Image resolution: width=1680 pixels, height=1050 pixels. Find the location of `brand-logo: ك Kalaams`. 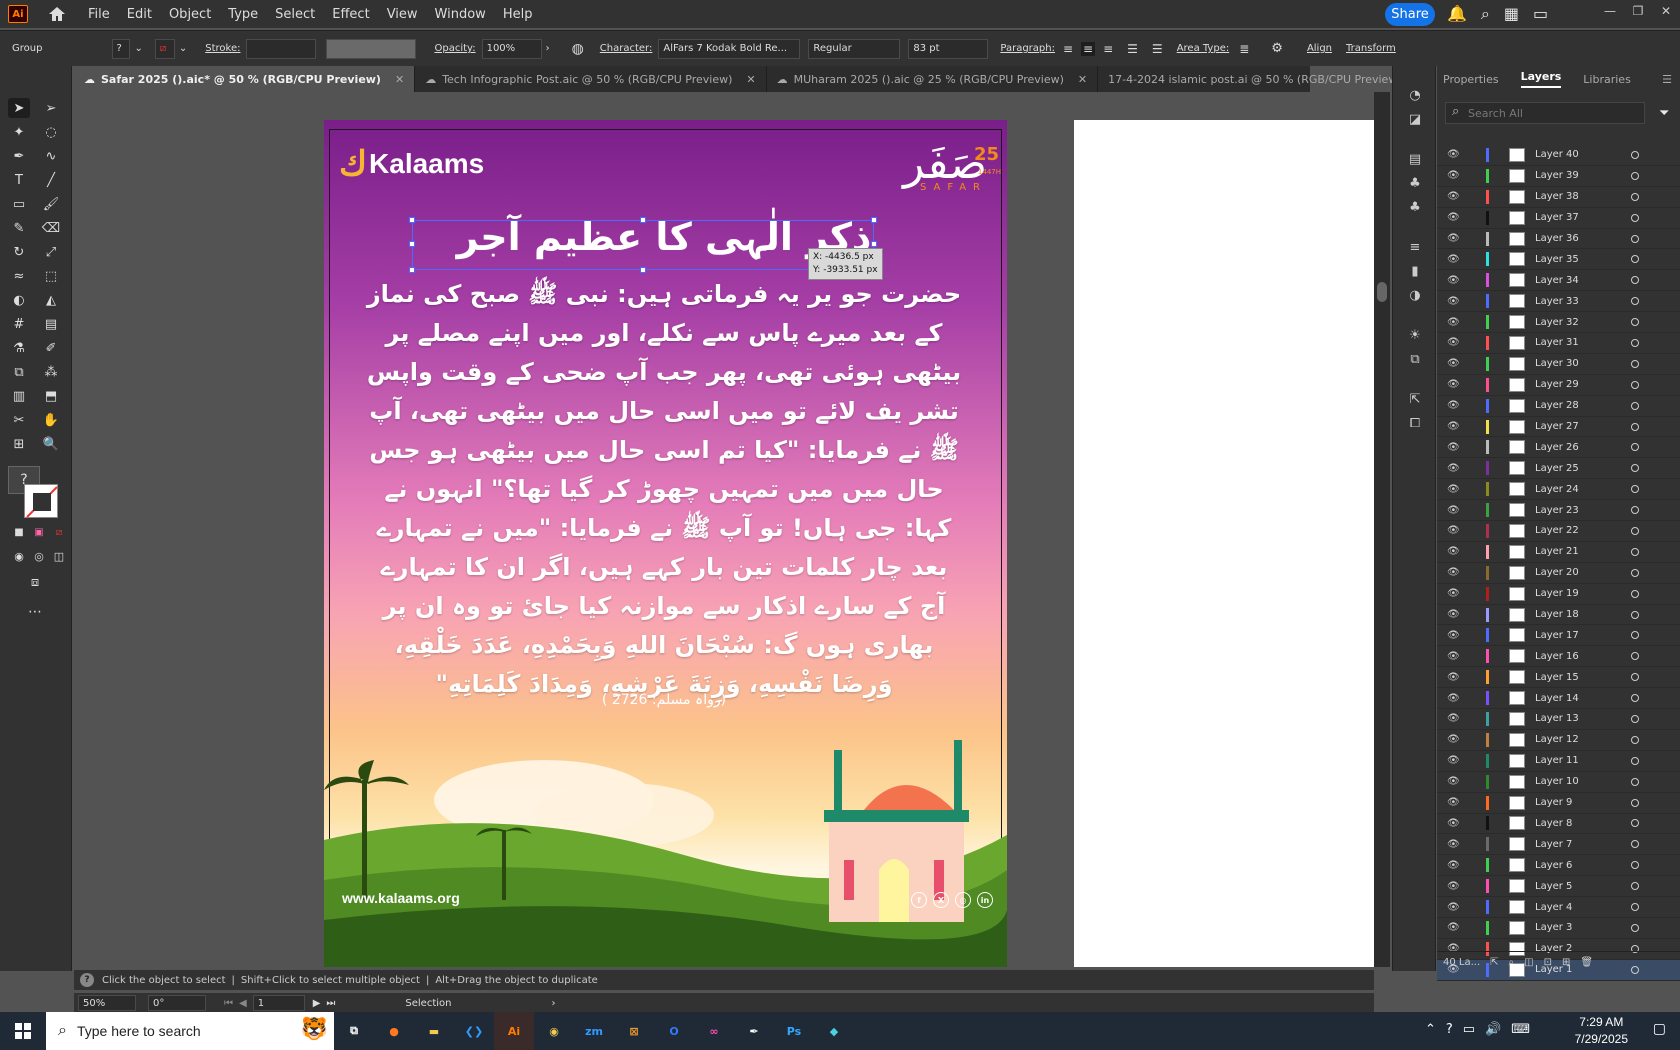

brand-logo: ك Kalaams is located at coordinates (411, 164).